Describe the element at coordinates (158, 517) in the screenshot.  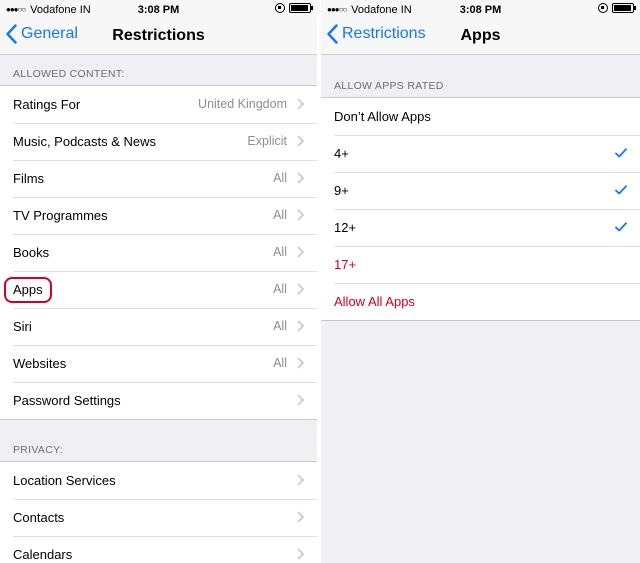
I see `row-contacts: Contacts` at that location.